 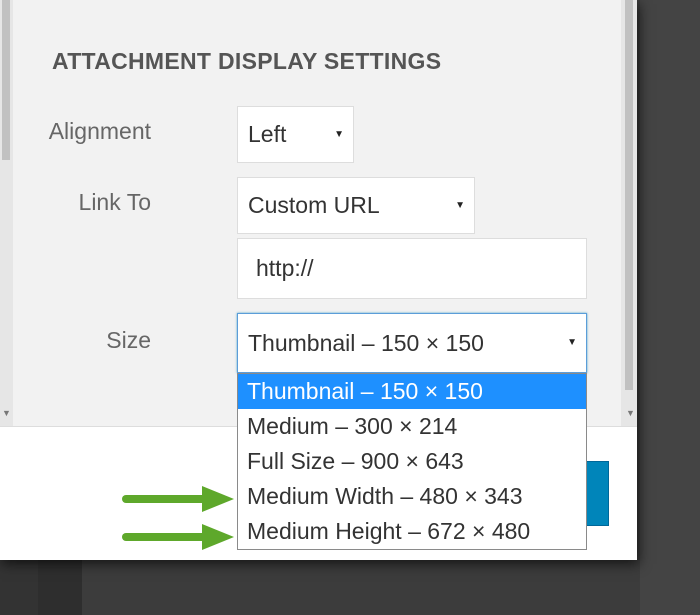 I want to click on backdrop-right, so click(x=670, y=307).